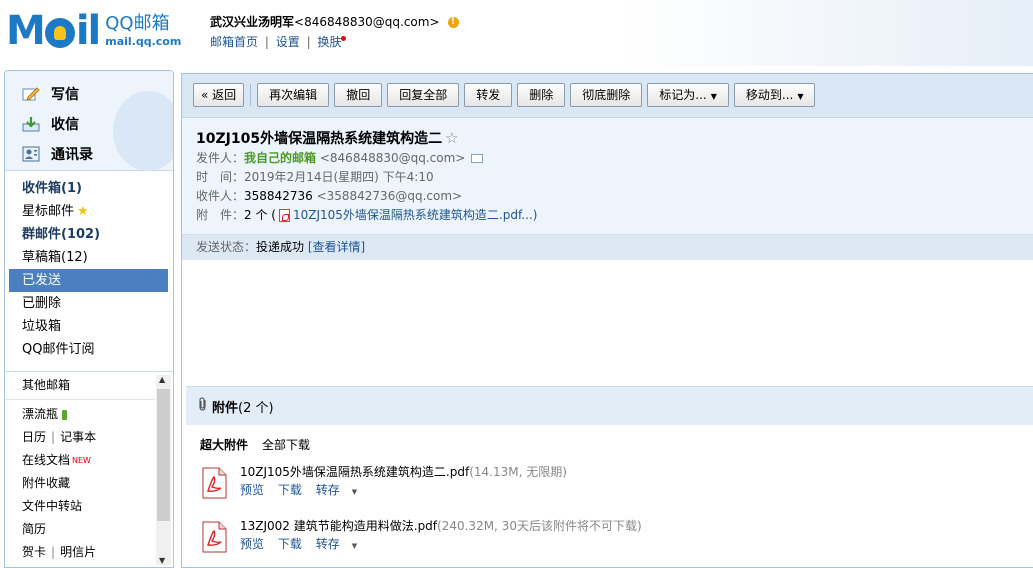  What do you see at coordinates (83, 211) in the screenshot?
I see `star-icon: ★` at bounding box center [83, 211].